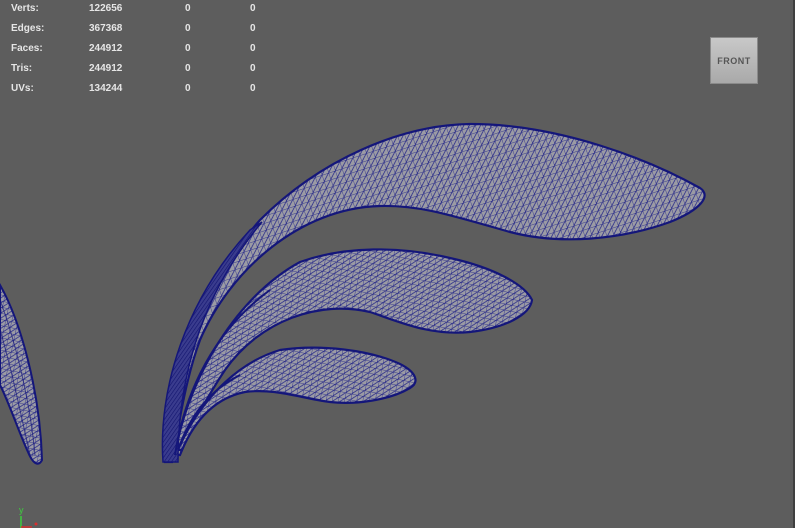 Image resolution: width=795 pixels, height=528 pixels. What do you see at coordinates (106, 28) in the screenshot?
I see `hud-total: 367368` at bounding box center [106, 28].